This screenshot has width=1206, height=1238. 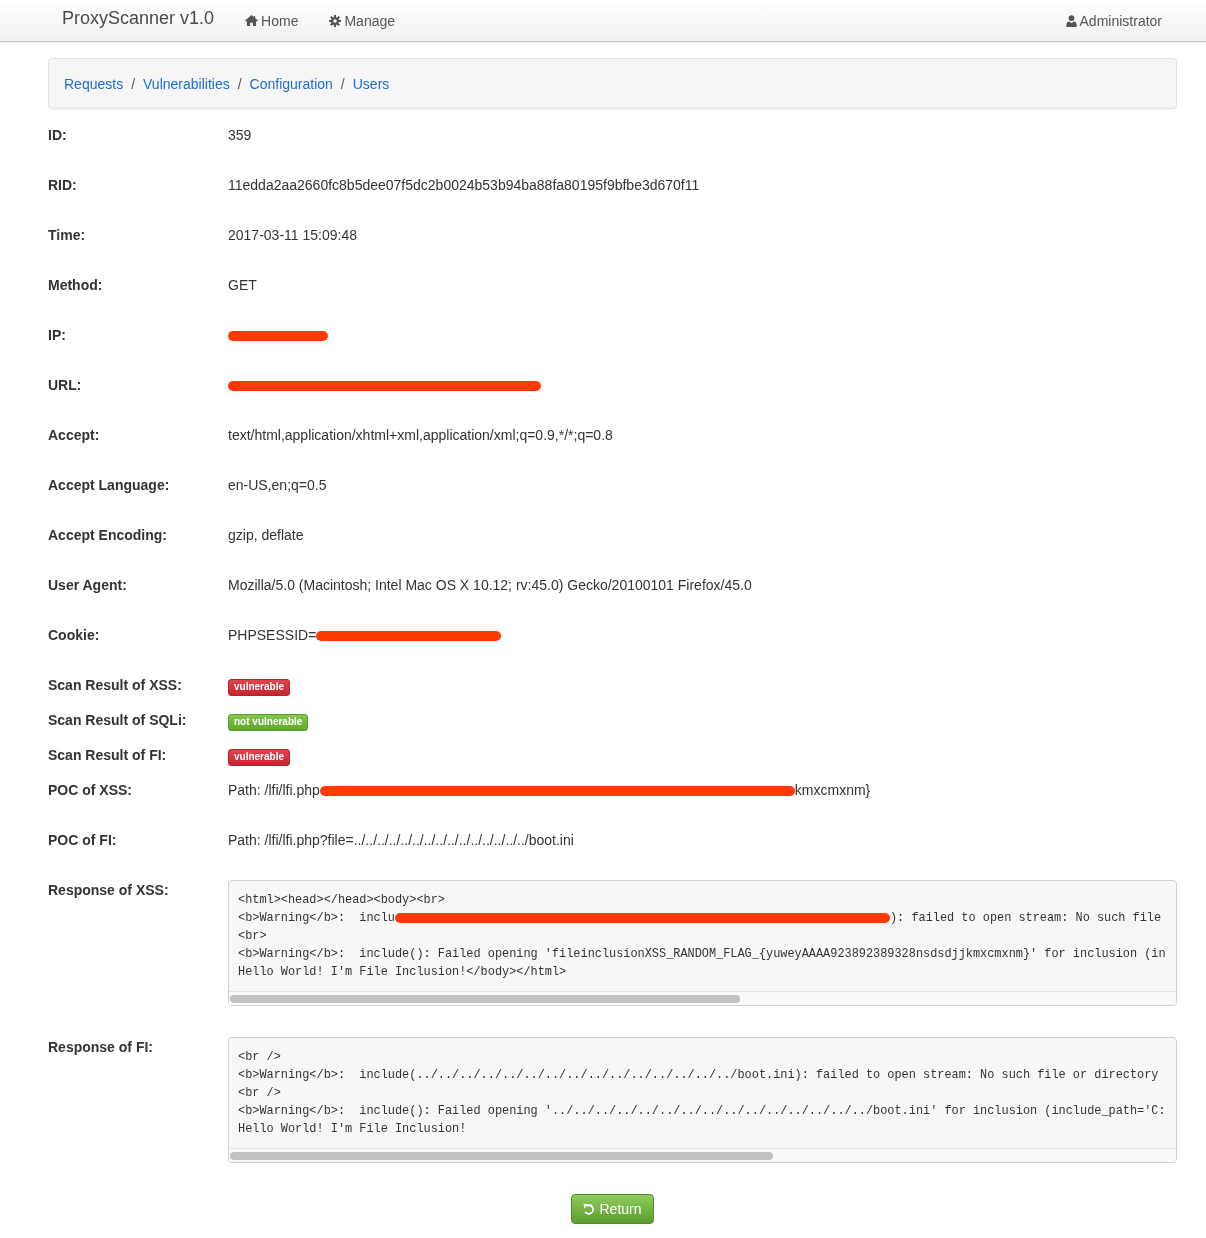 I want to click on breadcrumb-link: Requests, so click(x=94, y=83).